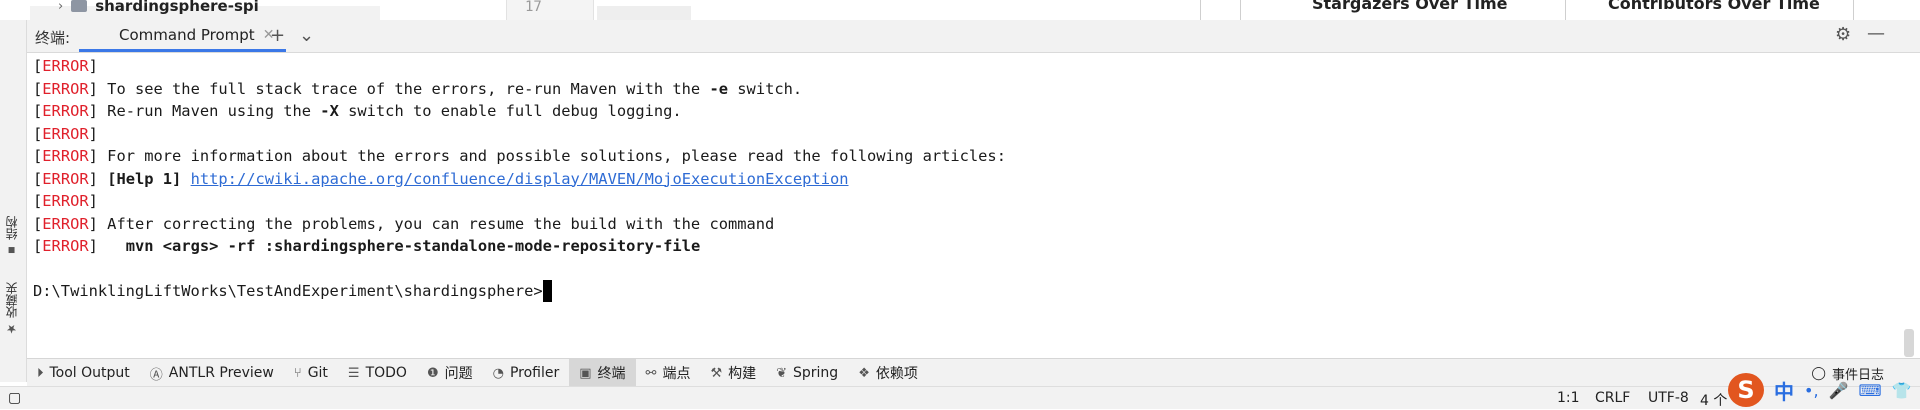 This screenshot has height=410, width=1920. I want to click on tool-button-warning: ❶ 问题, so click(450, 373).